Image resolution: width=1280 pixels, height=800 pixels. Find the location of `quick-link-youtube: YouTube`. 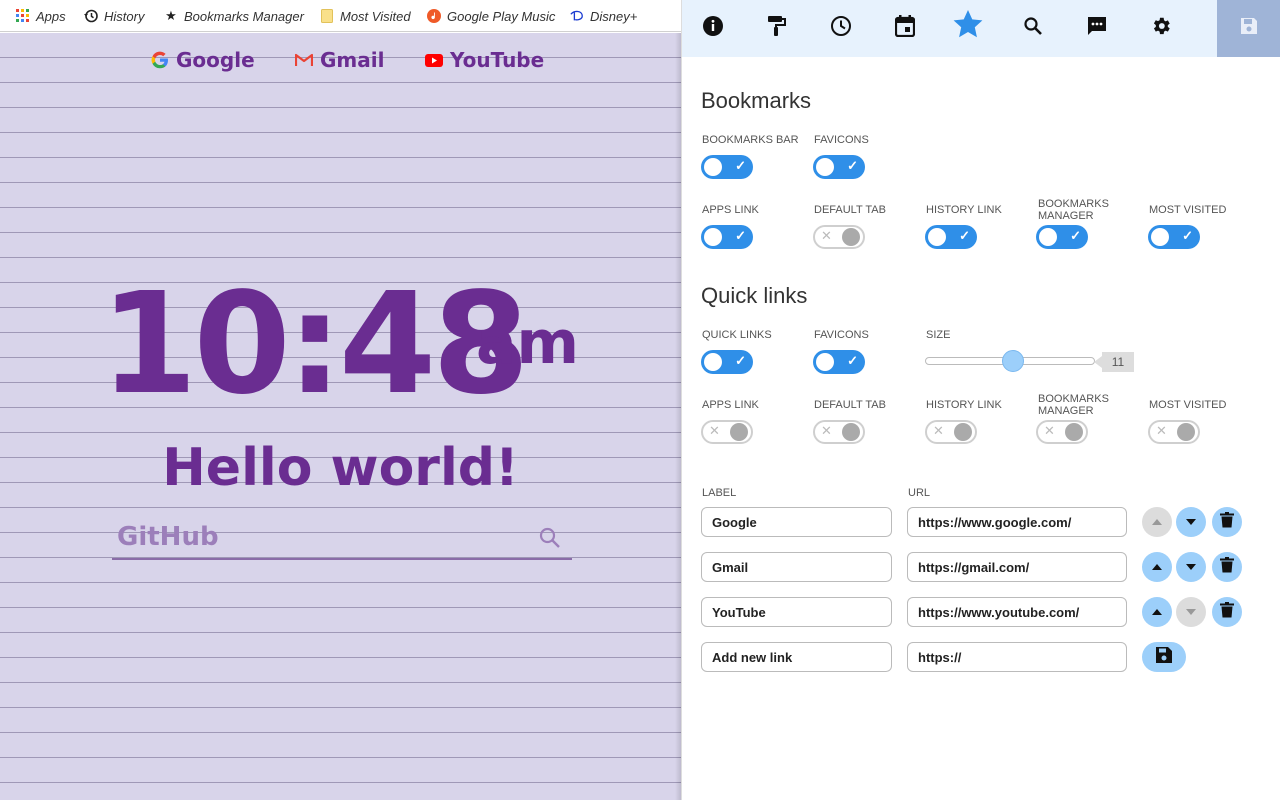

quick-link-youtube: YouTube is located at coordinates (484, 60).